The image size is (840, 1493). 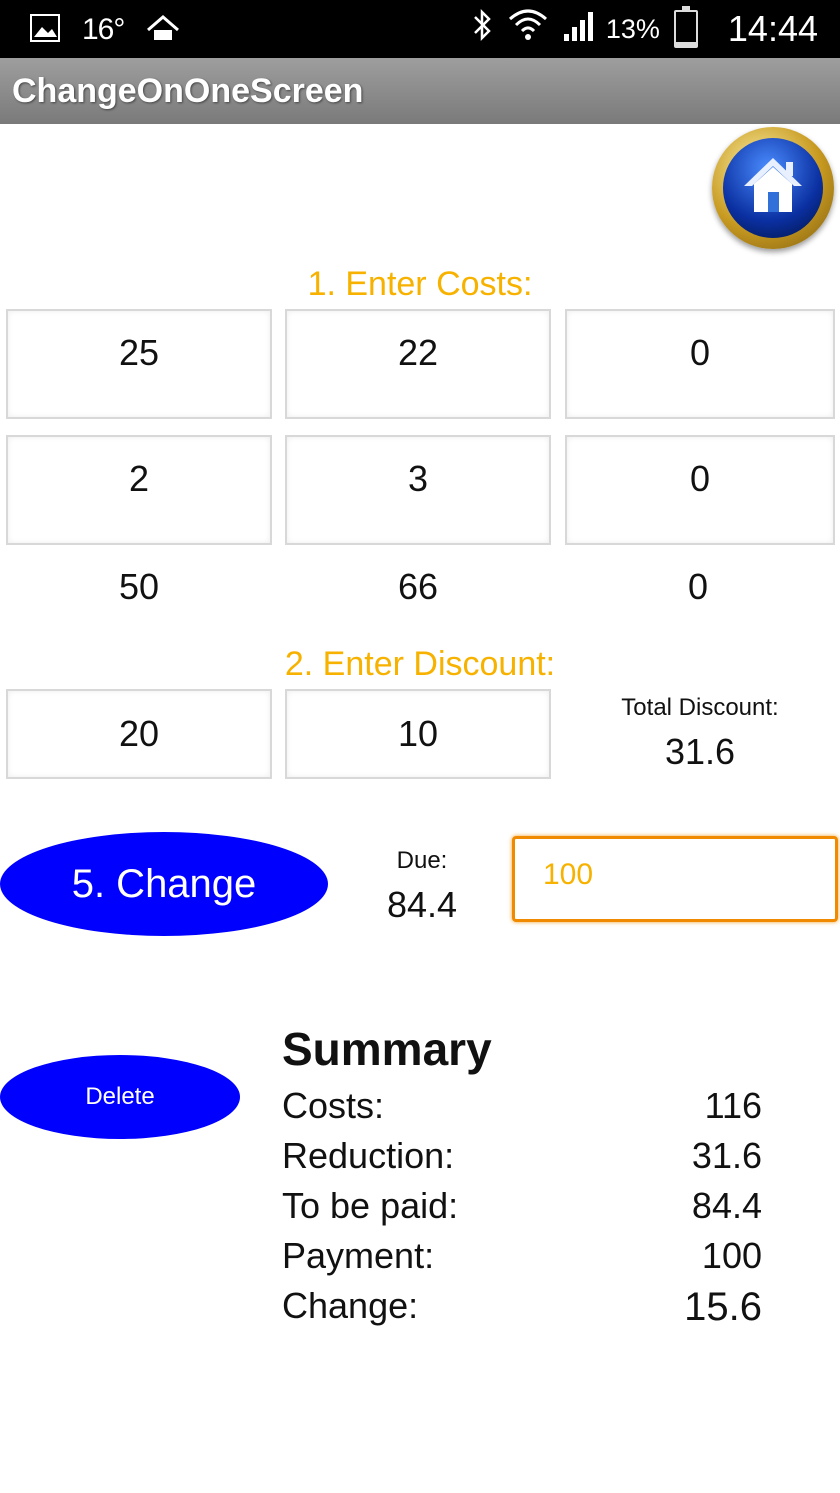 I want to click on change-button: 5. Change, so click(x=164, y=884).